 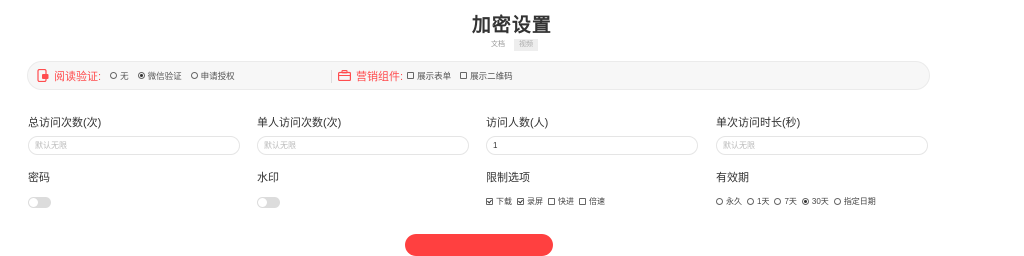 What do you see at coordinates (39, 202) in the screenshot?
I see `password-toggle` at bounding box center [39, 202].